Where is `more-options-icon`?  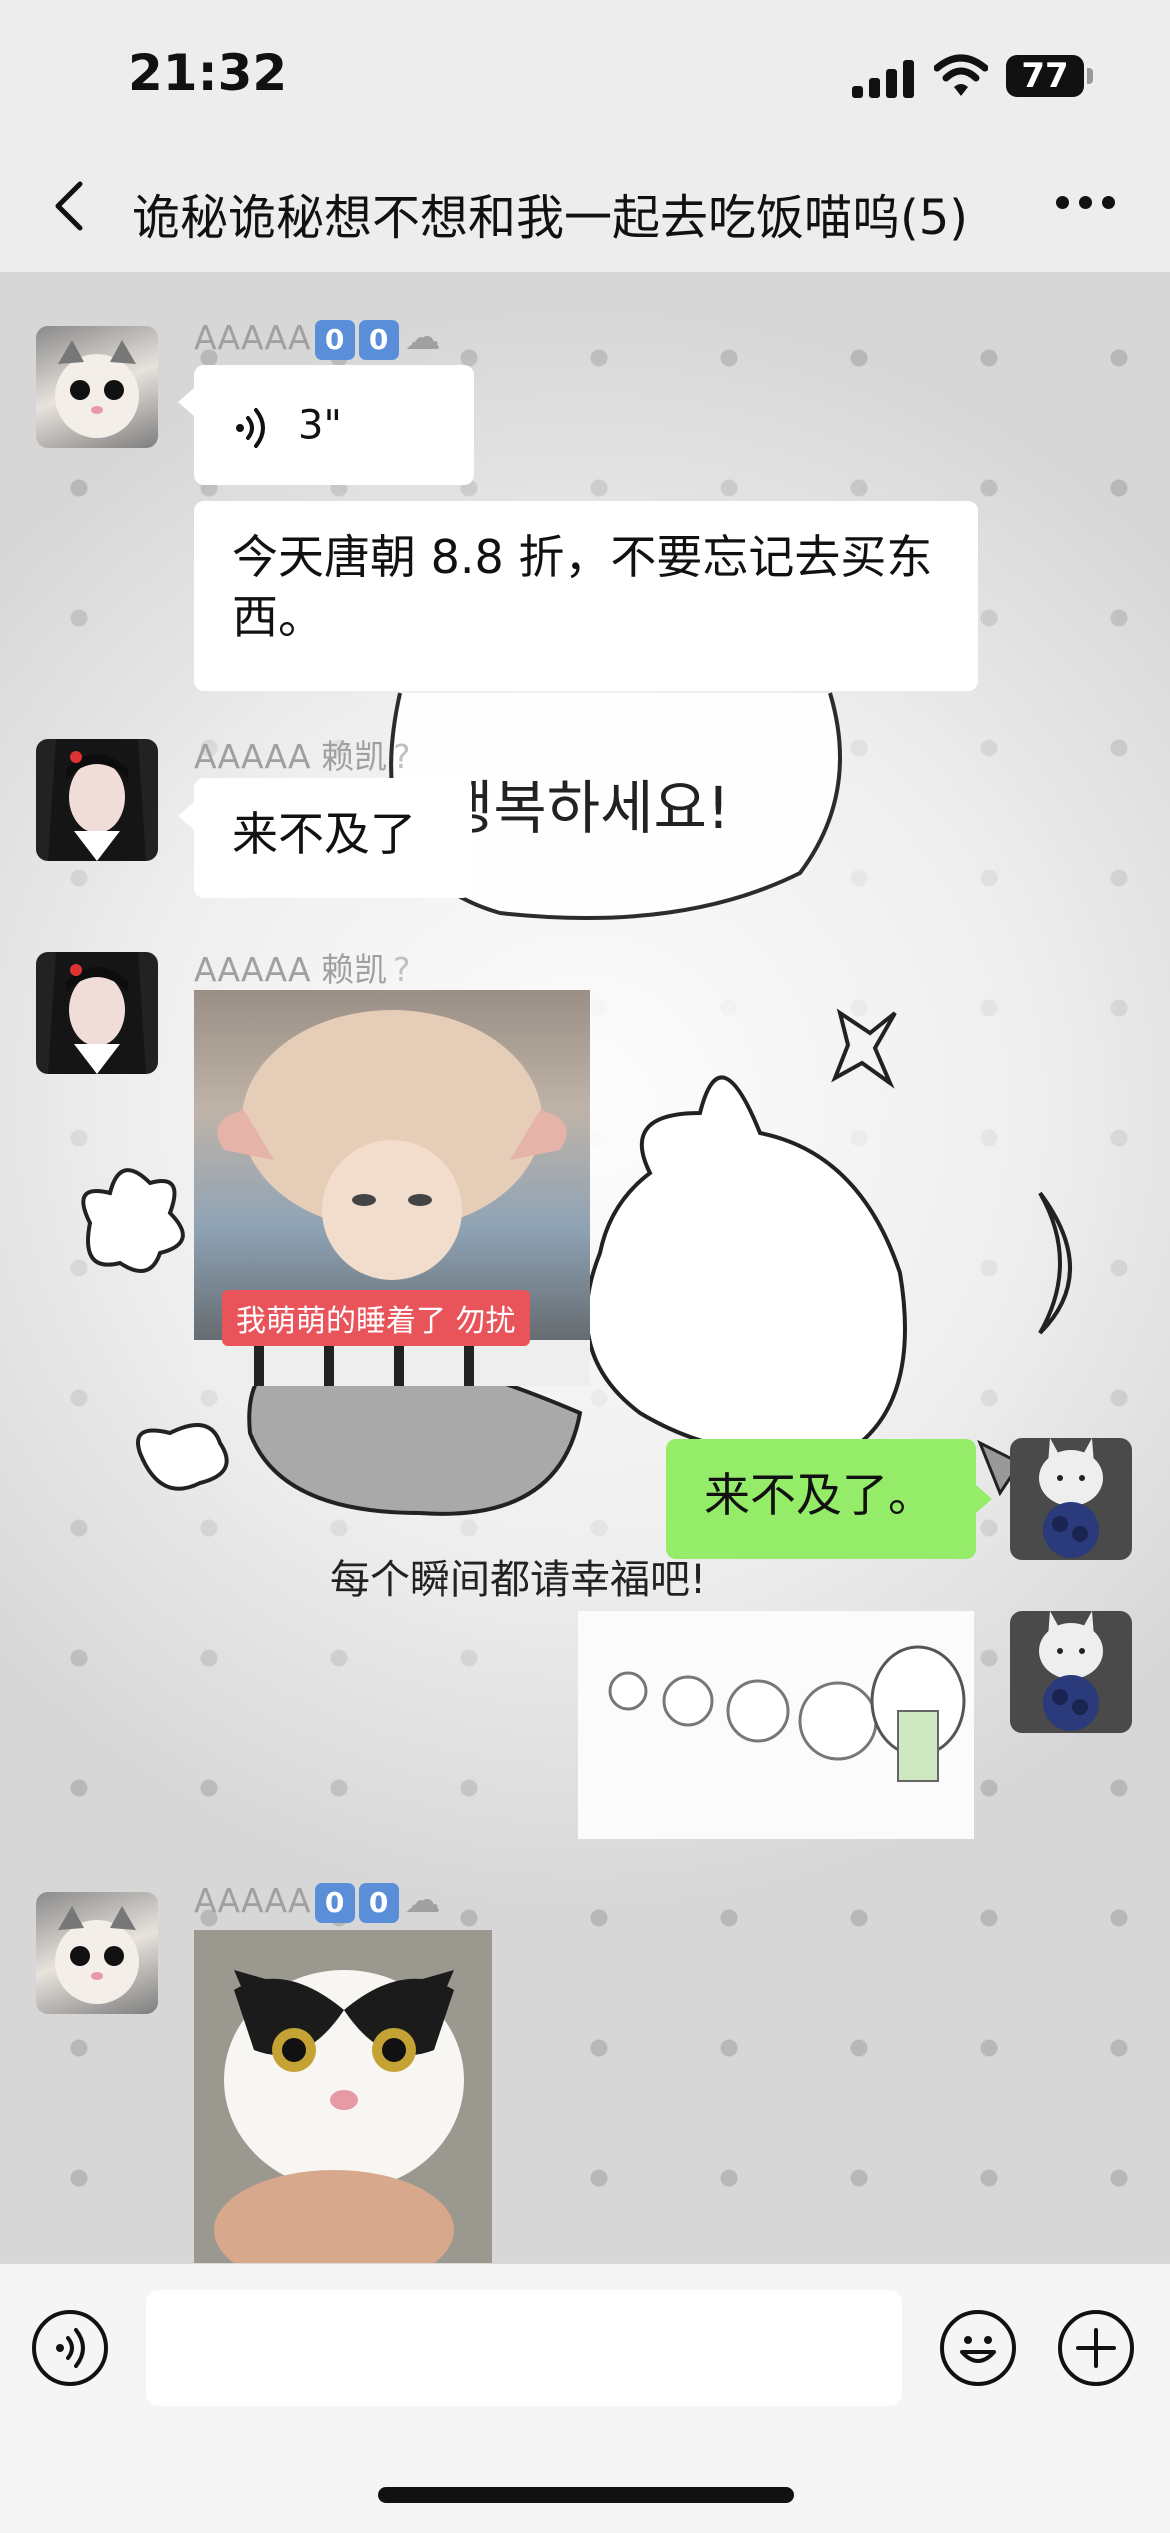 more-options-icon is located at coordinates (1086, 204).